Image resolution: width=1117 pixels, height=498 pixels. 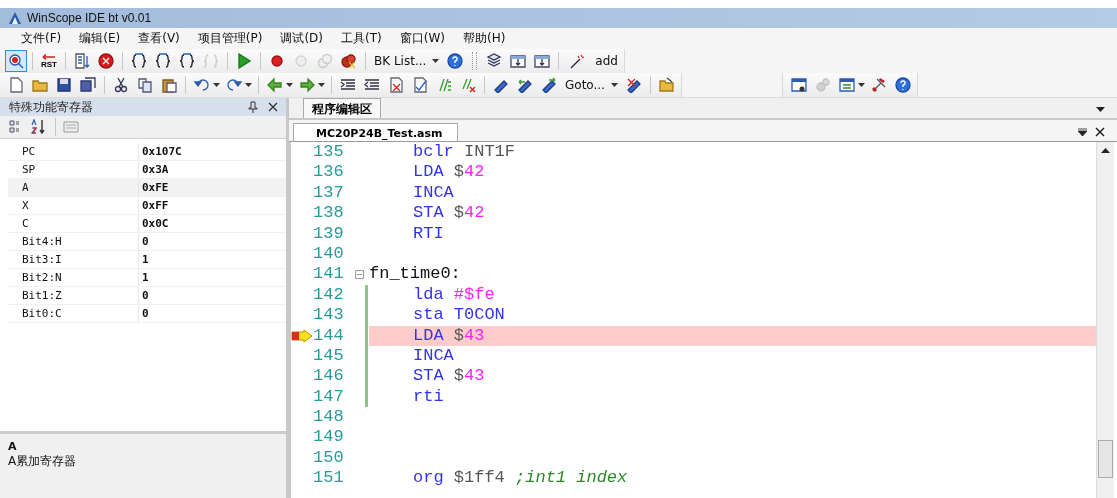 What do you see at coordinates (449, 172) in the screenshot?
I see `code-line: LDA $42` at bounding box center [449, 172].